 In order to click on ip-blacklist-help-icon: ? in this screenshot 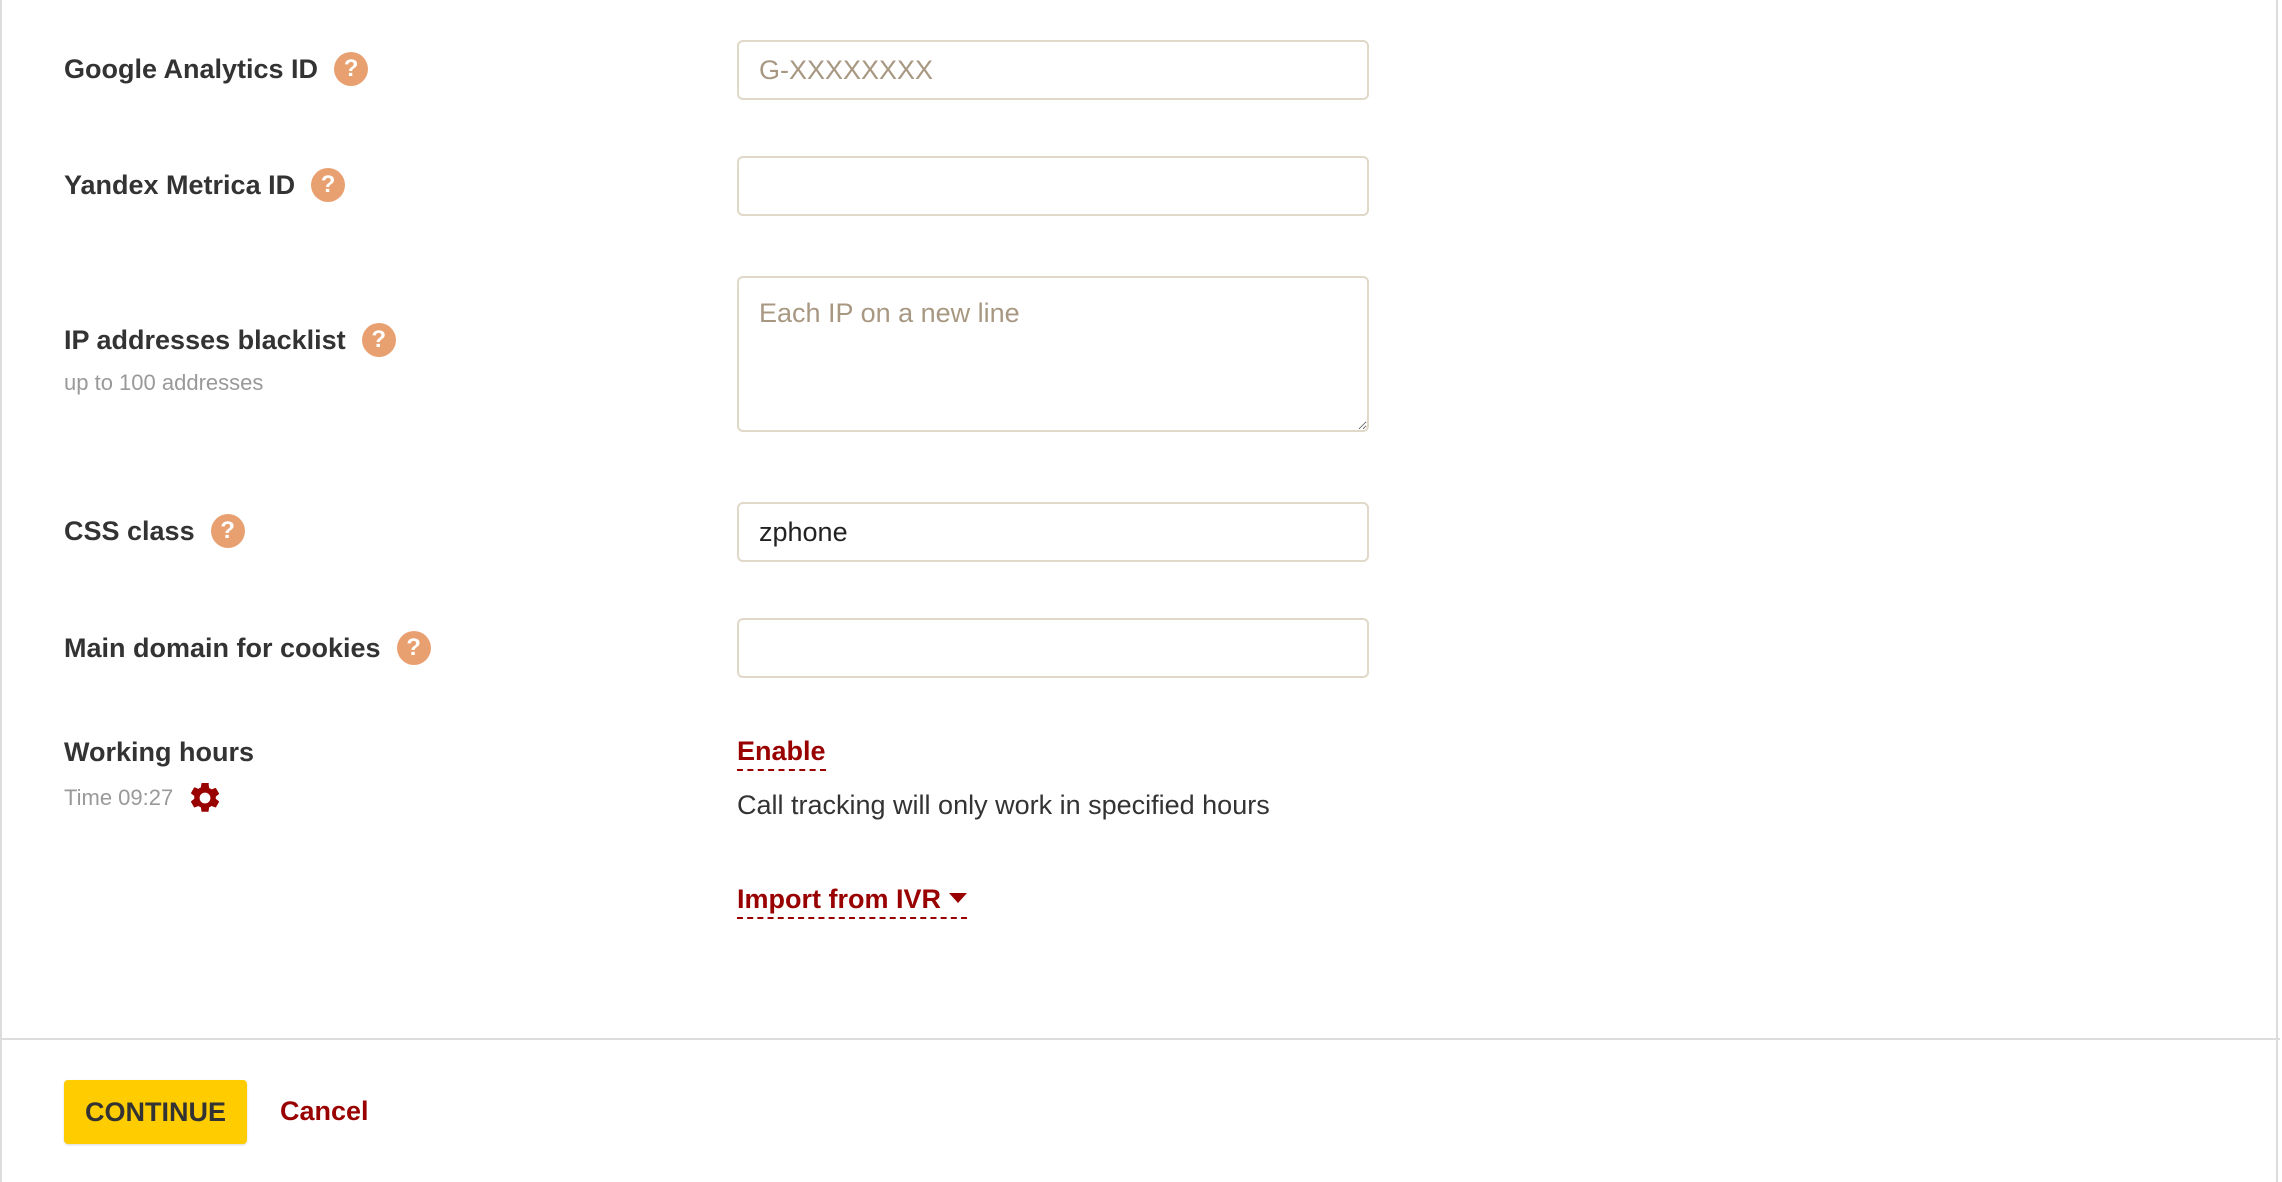, I will do `click(378, 340)`.